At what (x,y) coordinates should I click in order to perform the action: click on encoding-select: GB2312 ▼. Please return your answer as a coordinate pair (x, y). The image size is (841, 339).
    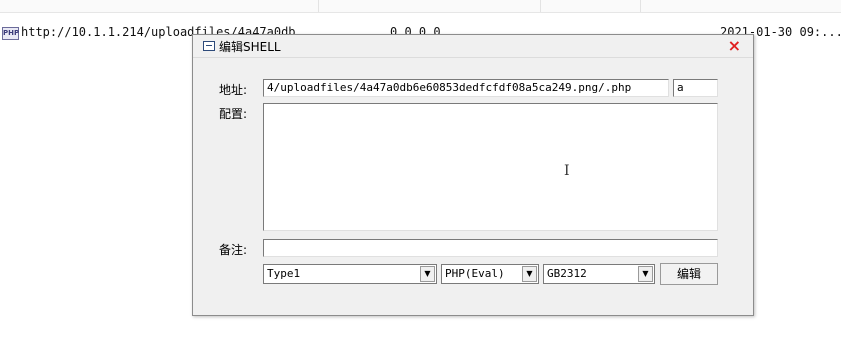
    Looking at the image, I should click on (599, 274).